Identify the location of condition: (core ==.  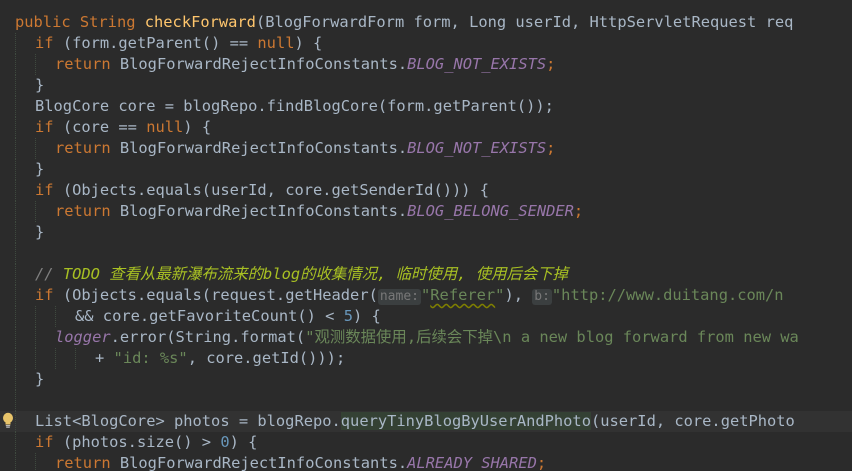
(104, 127).